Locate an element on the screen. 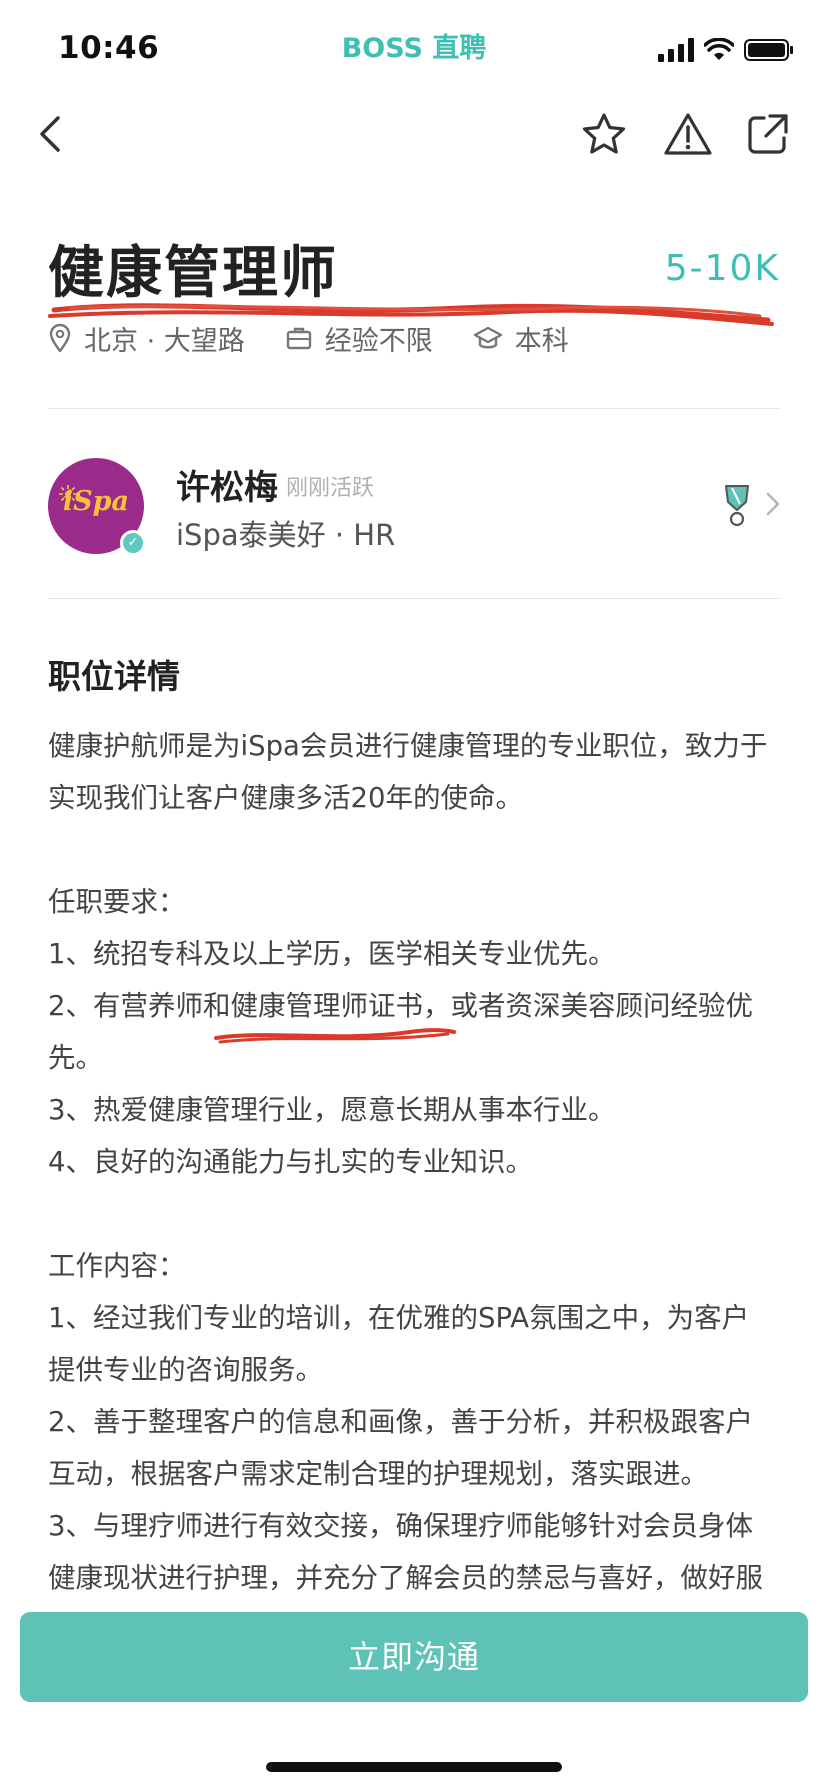  graduation-cap-icon is located at coordinates (487, 337).